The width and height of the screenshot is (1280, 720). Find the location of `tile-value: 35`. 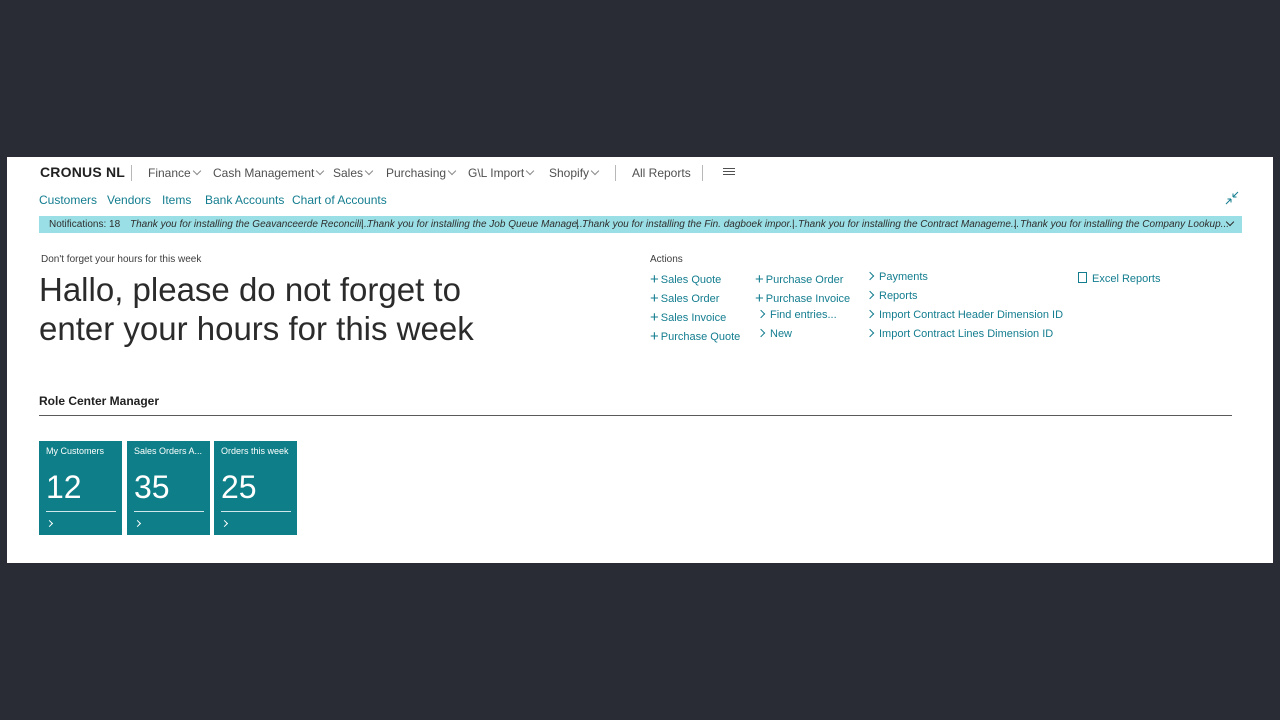

tile-value: 35 is located at coordinates (152, 487).